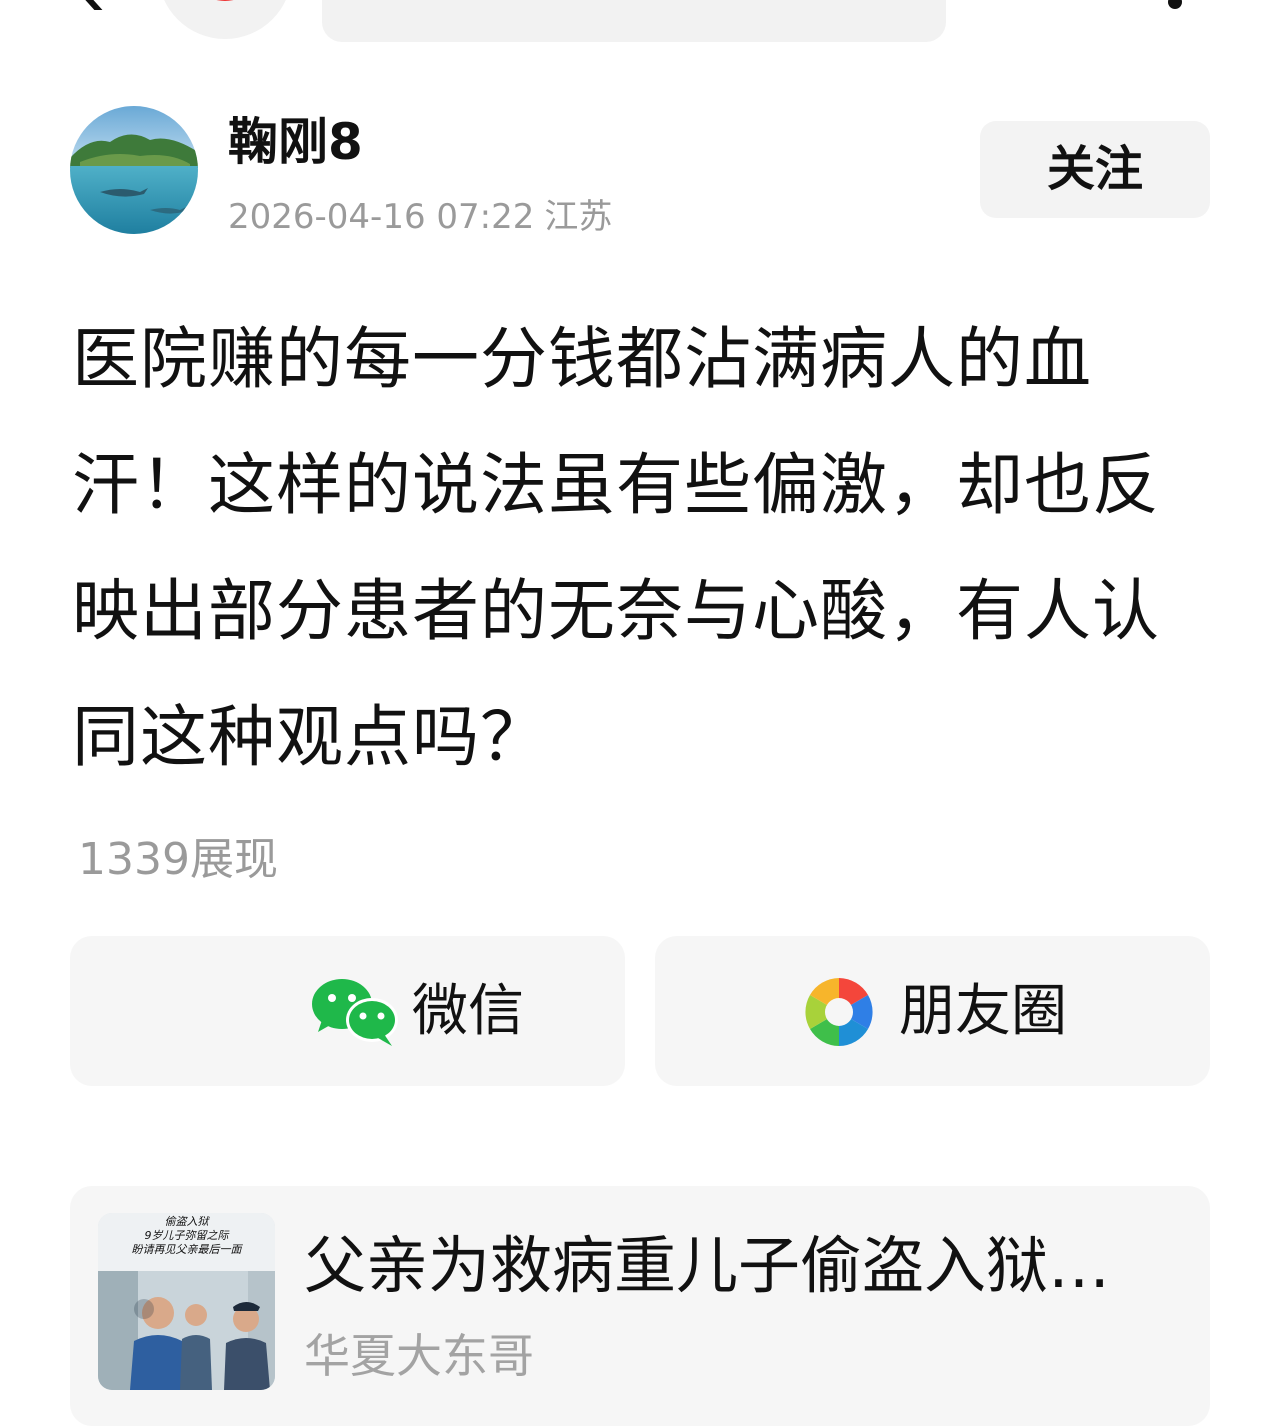  I want to click on search-icon, so click(418, 2).